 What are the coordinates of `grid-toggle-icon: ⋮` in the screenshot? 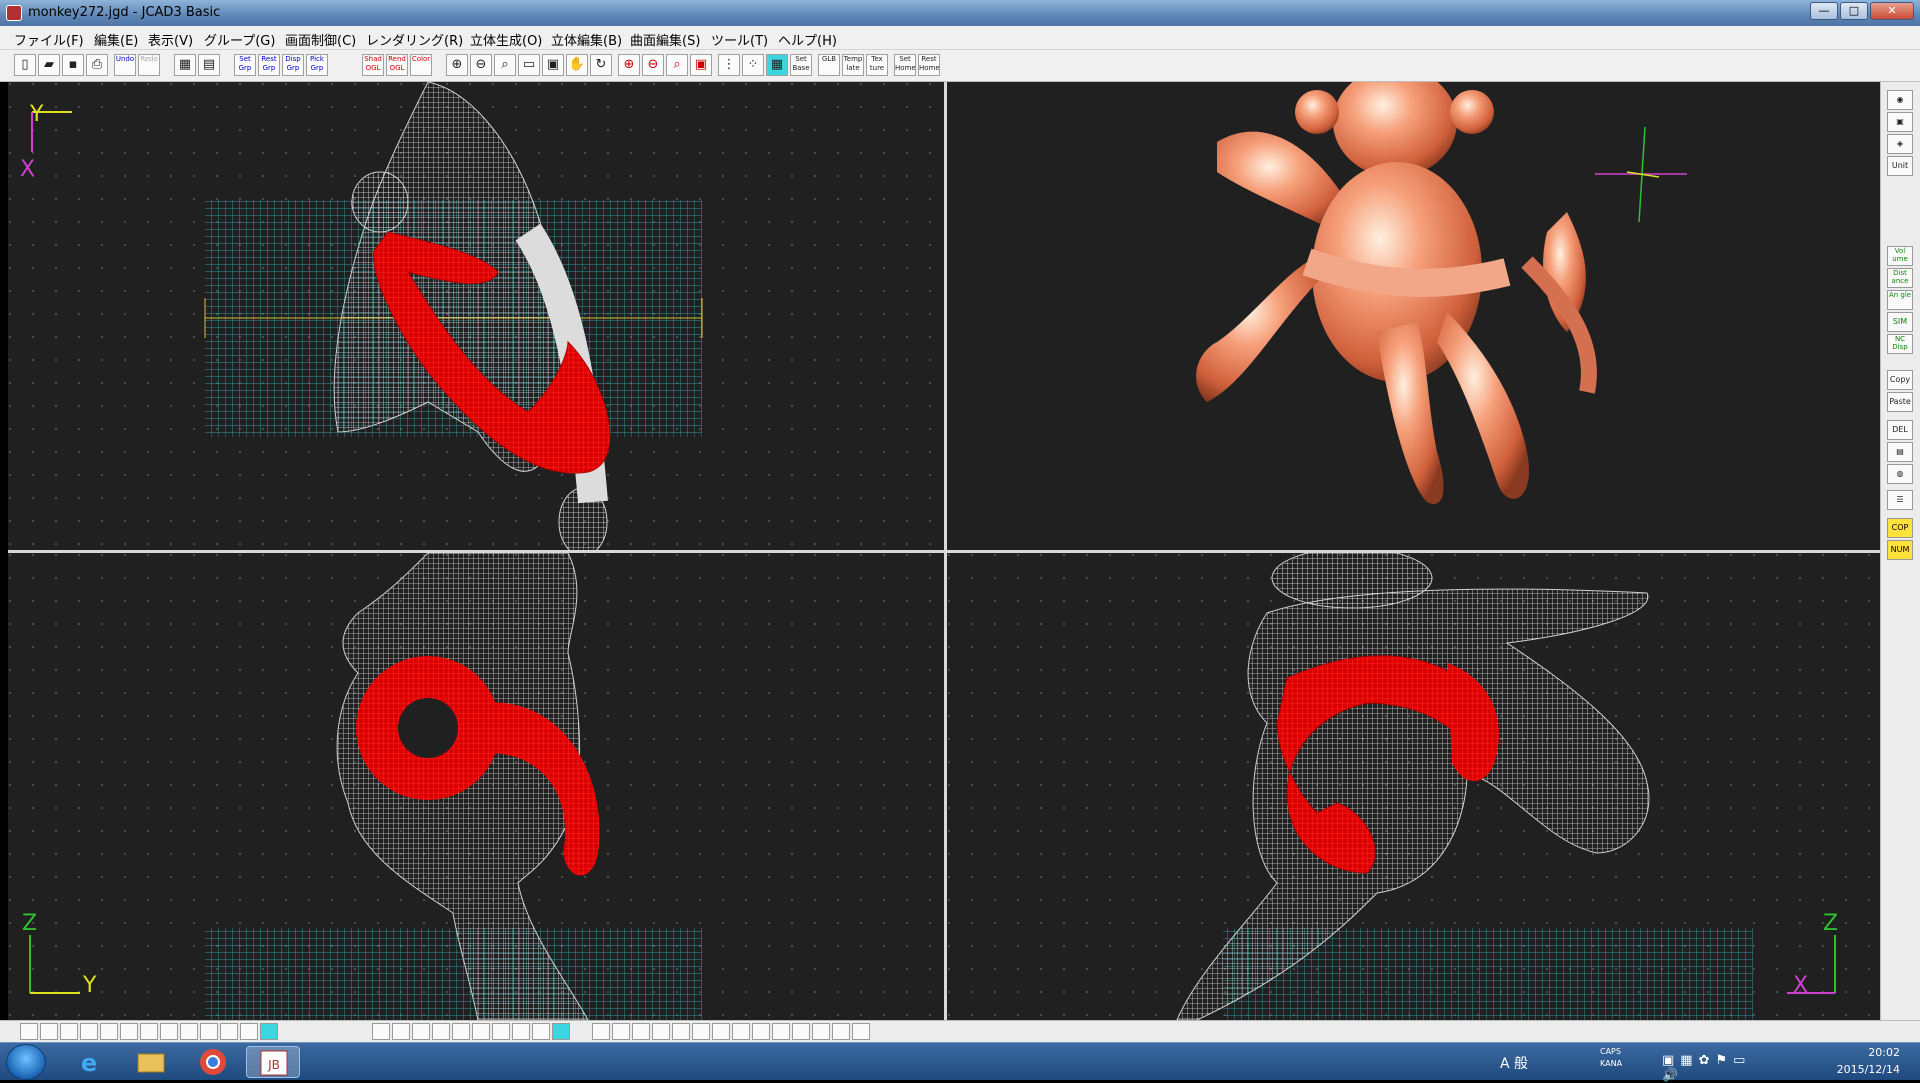 It's located at (729, 65).